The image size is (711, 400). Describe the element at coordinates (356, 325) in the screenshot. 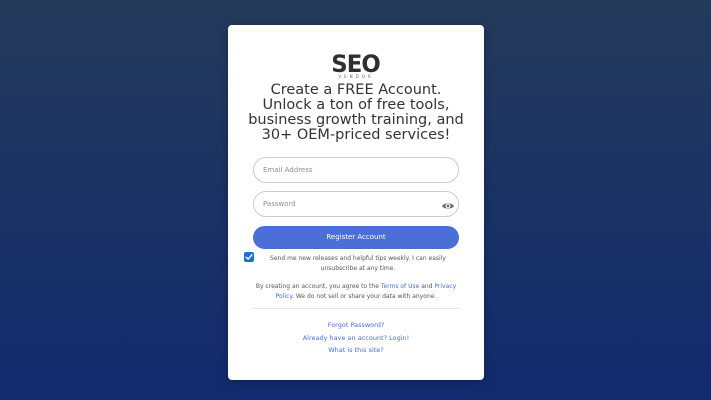

I see `forgot-password-link: Forgot Password?` at that location.